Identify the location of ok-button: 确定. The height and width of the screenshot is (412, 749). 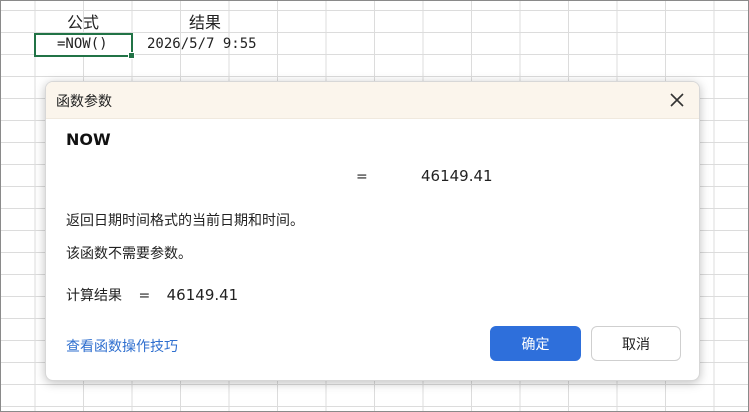
(535, 343).